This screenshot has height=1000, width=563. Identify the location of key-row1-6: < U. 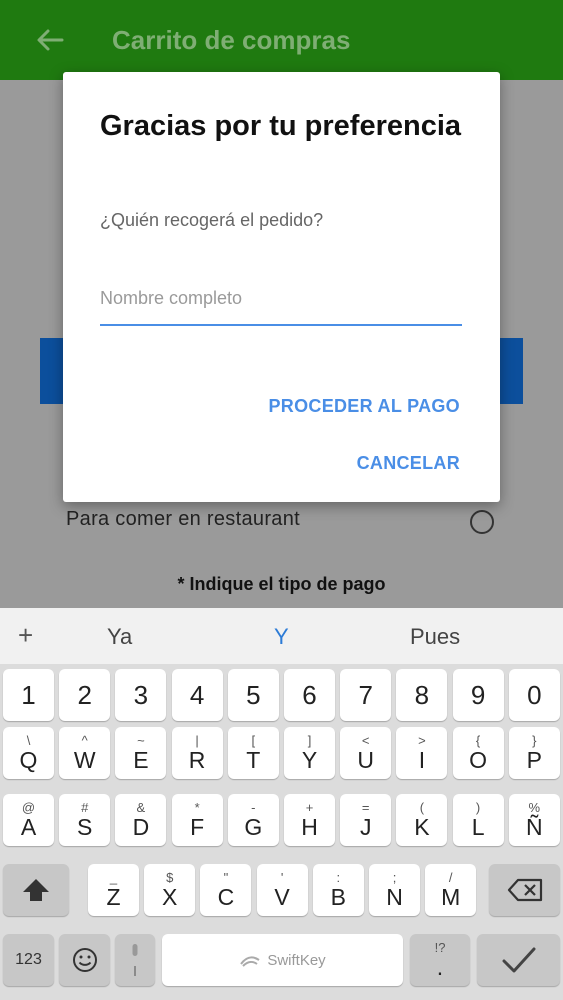
(366, 753).